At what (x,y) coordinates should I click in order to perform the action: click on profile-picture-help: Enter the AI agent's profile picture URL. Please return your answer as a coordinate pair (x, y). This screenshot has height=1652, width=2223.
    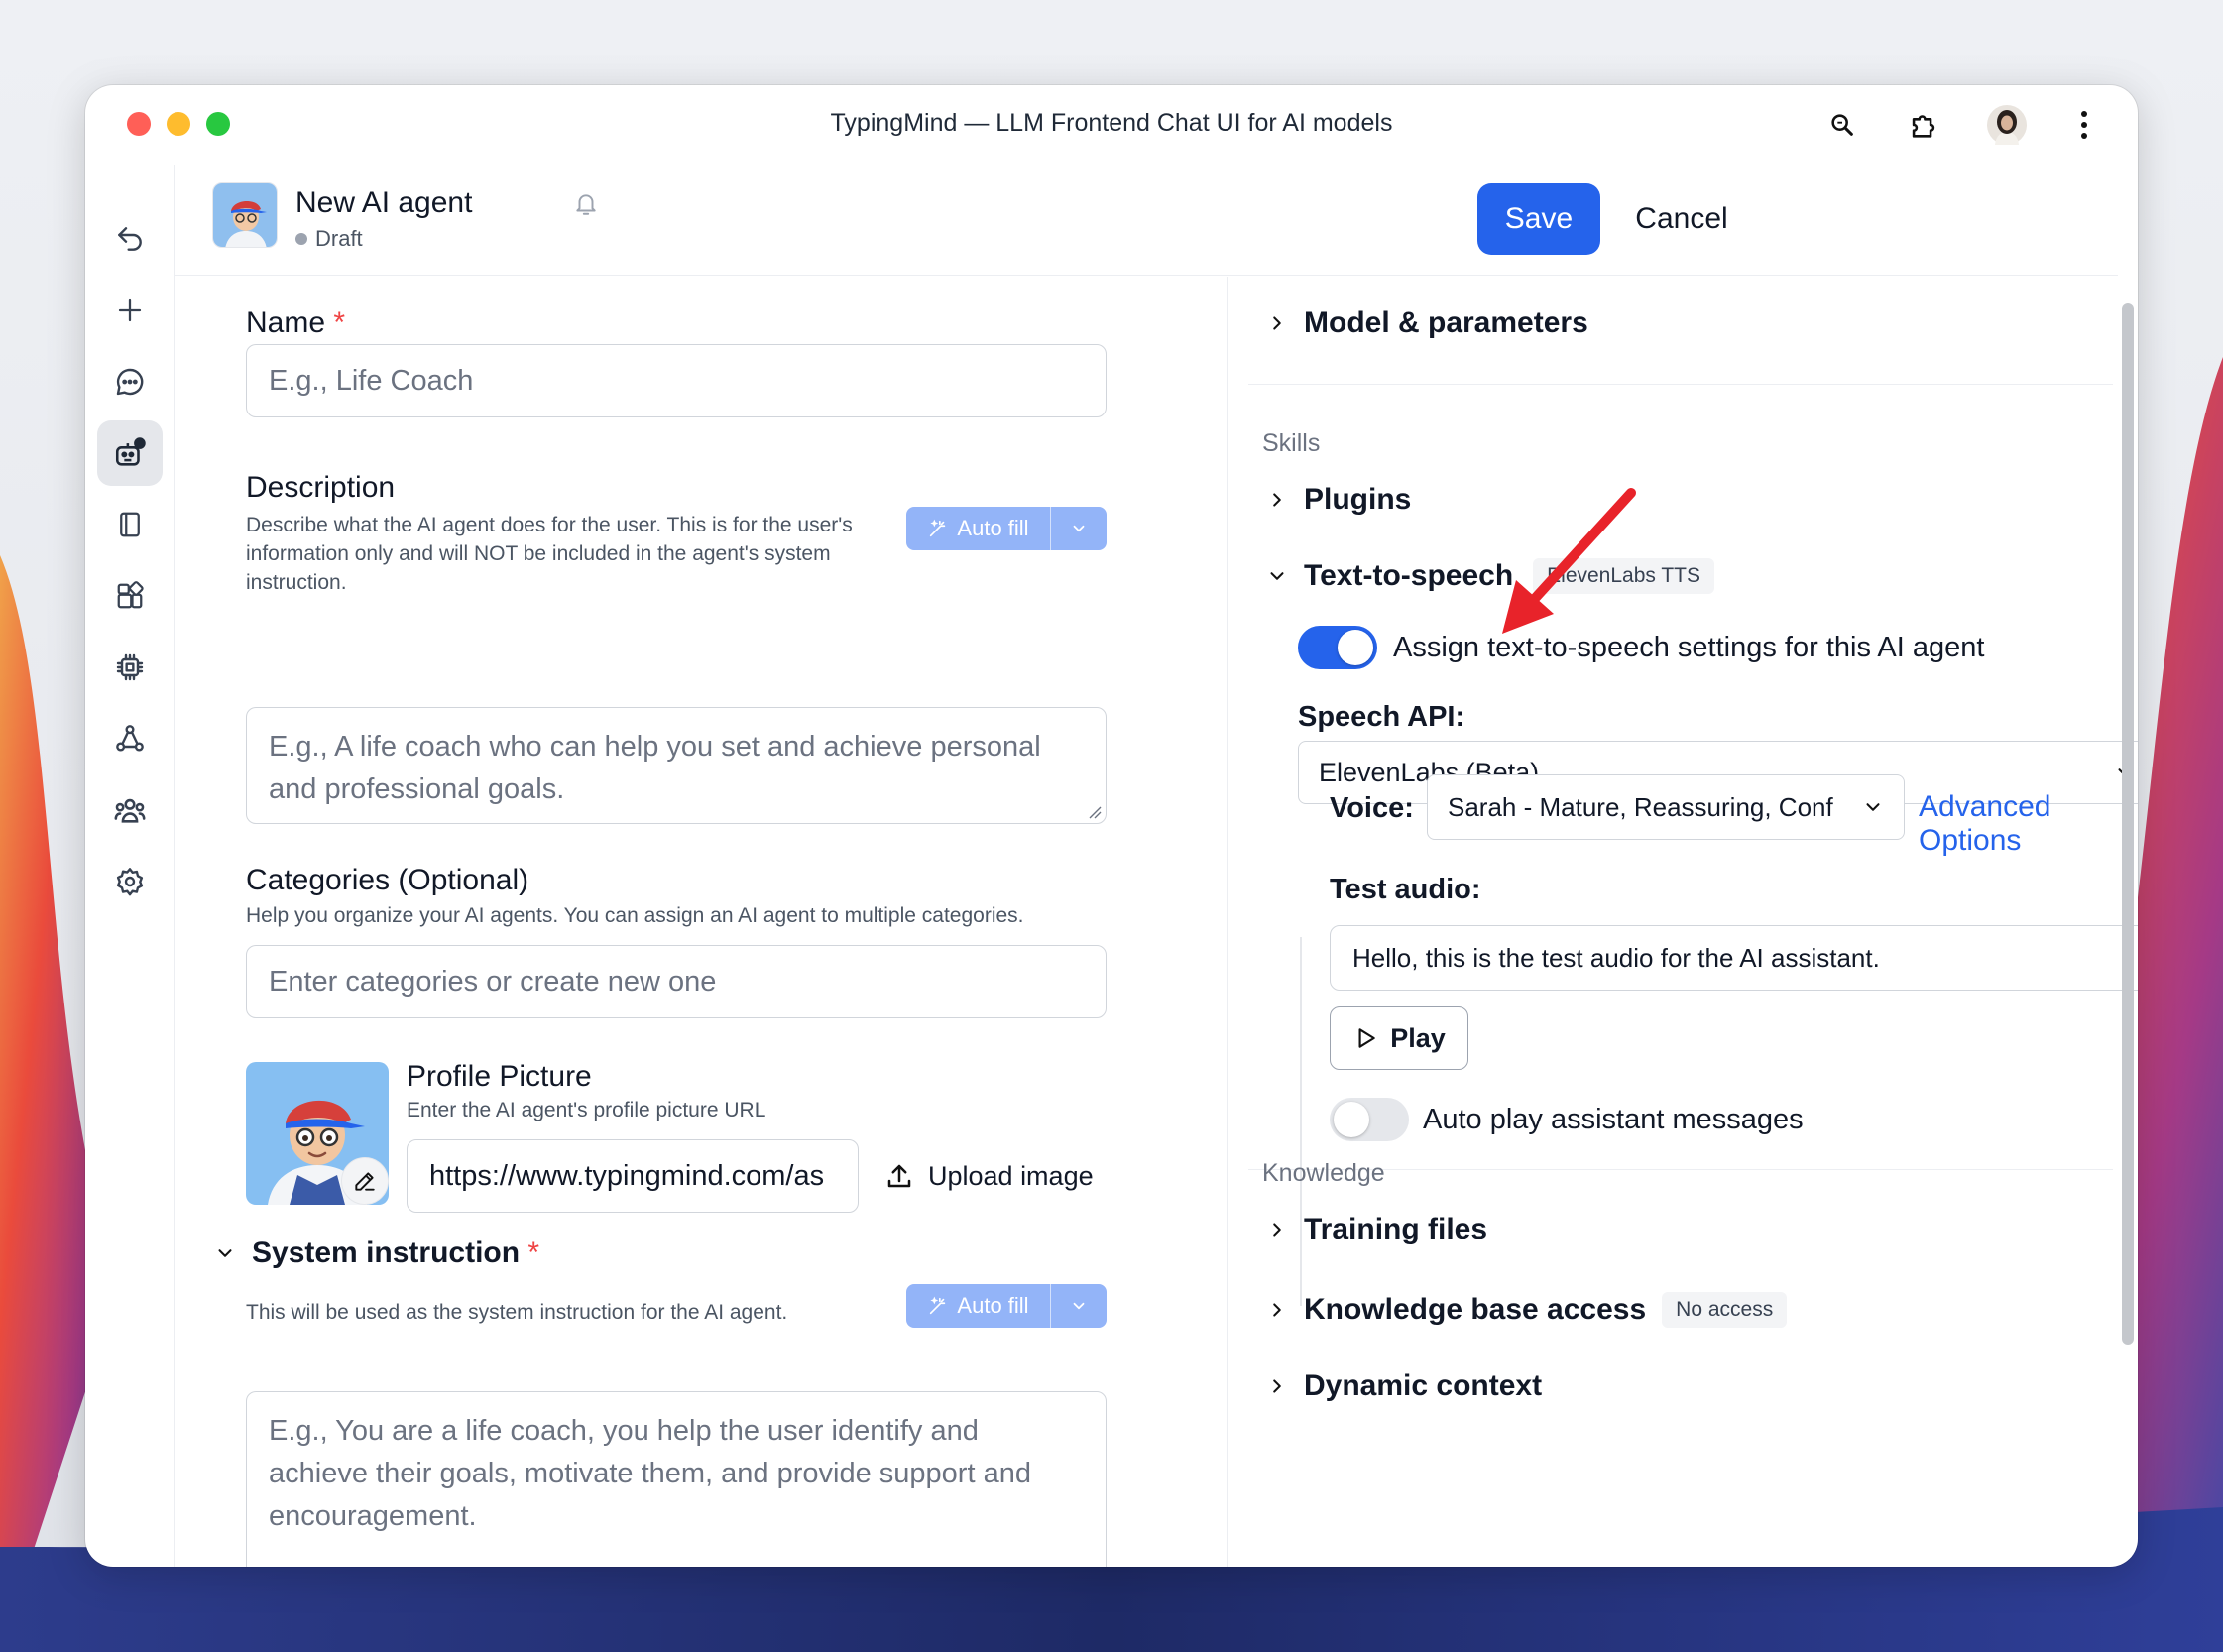
    Looking at the image, I should click on (586, 1110).